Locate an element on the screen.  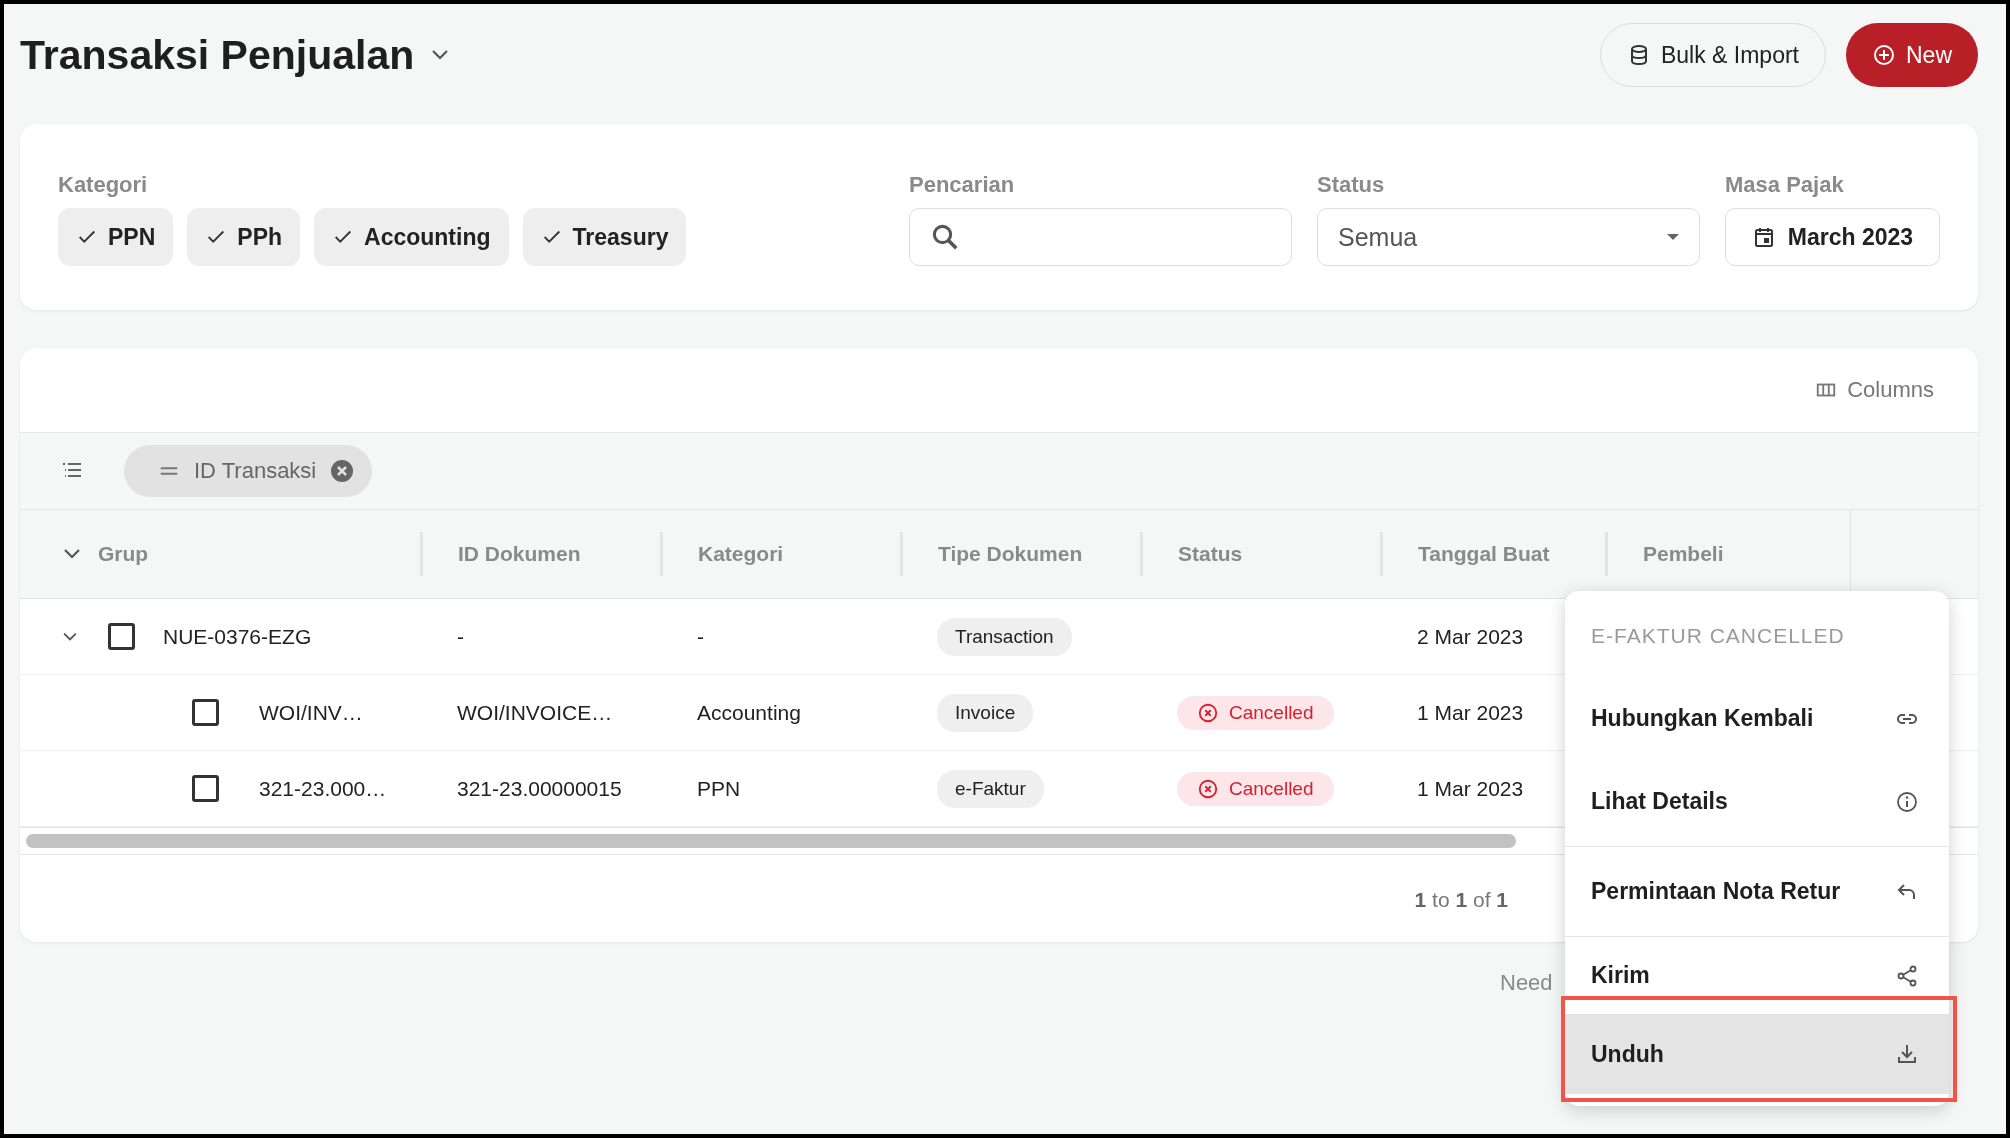
category-chip: Accounting is located at coordinates (411, 237).